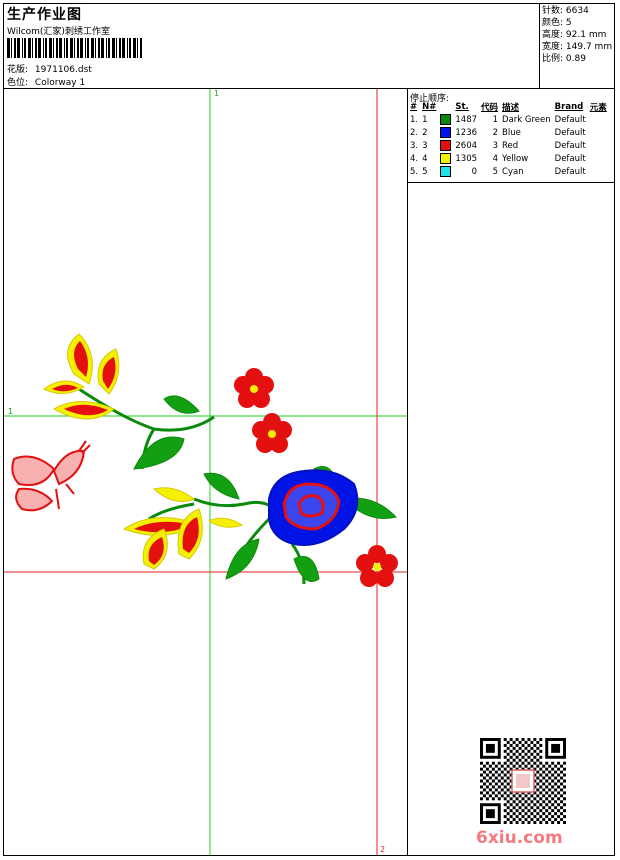 This screenshot has height=860, width=620. Describe the element at coordinates (414, 171) in the screenshot. I see `stop-index: 5.` at that location.